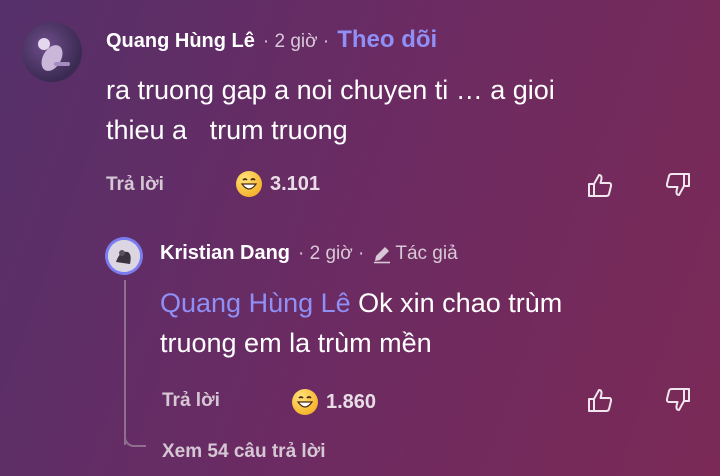 This screenshot has width=720, height=476. I want to click on comment-header: Quang Hùng Lê · 2 giờ · Theo dõi, so click(271, 40).